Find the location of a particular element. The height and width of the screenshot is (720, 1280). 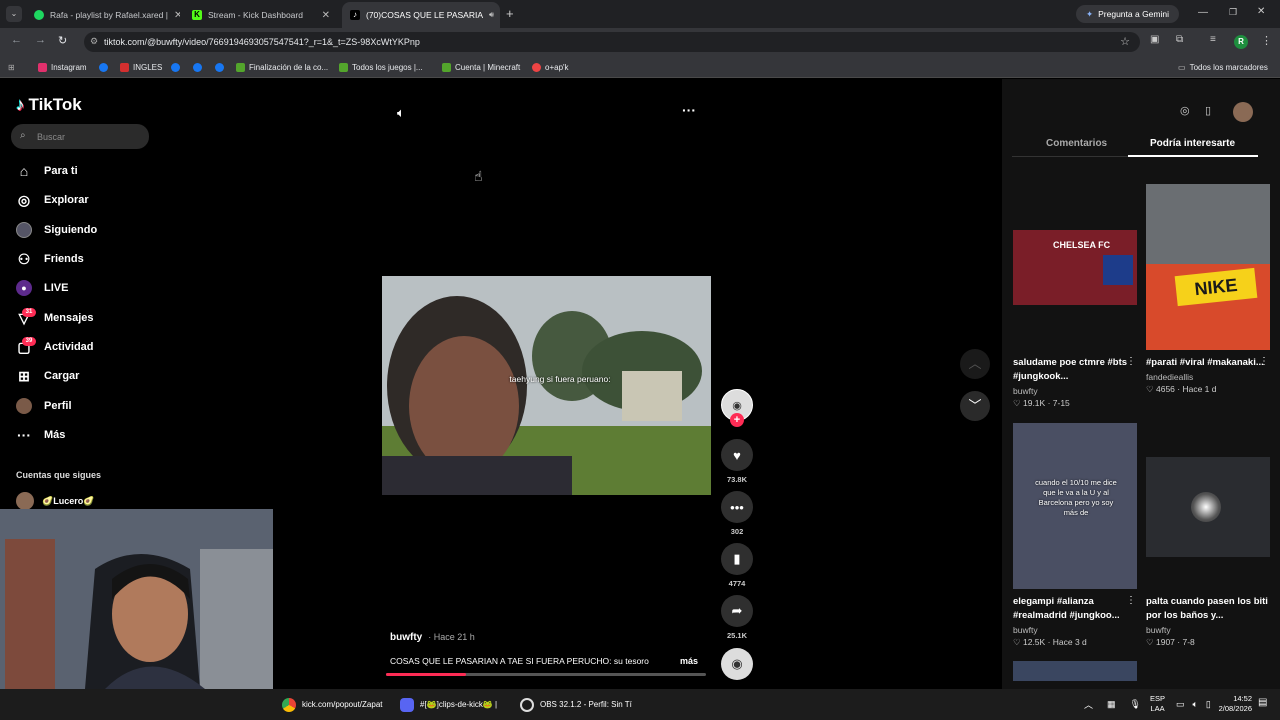

nav-siguiendo: Siguiendo is located at coordinates (56, 230).